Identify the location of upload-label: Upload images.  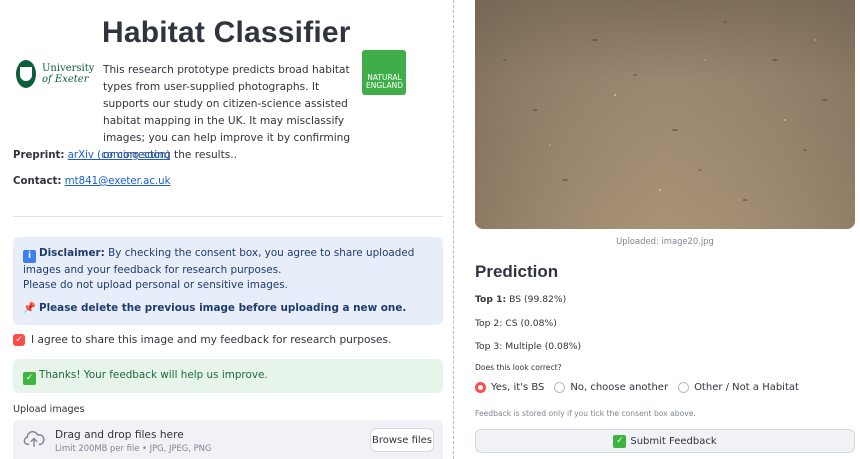
(49, 409).